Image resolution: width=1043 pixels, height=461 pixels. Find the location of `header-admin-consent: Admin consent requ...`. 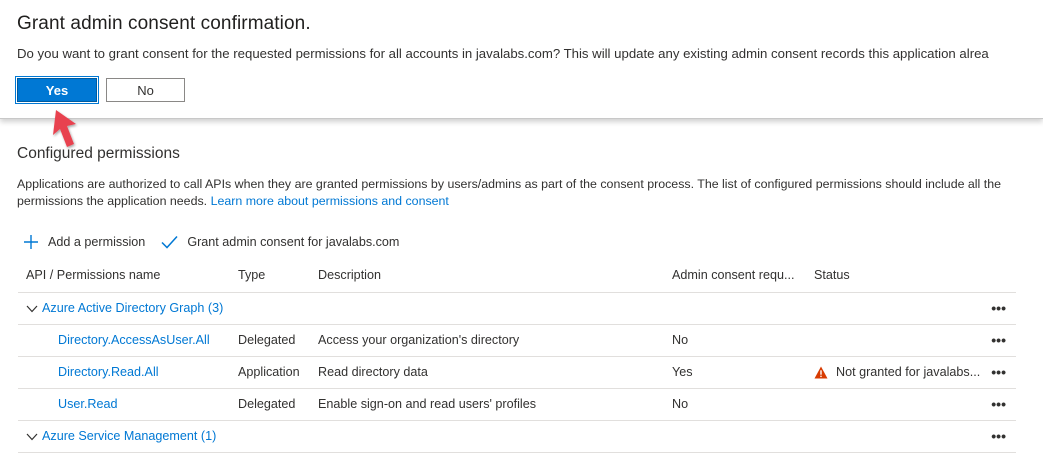

header-admin-consent: Admin consent requ... is located at coordinates (733, 275).